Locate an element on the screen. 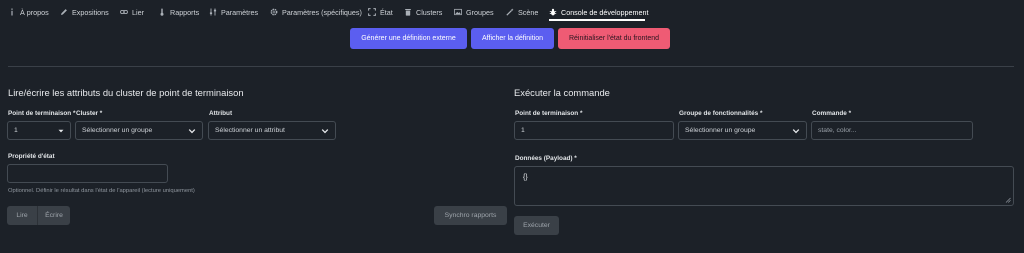 The height and width of the screenshot is (253, 1024). read-button: Lire is located at coordinates (22, 215).